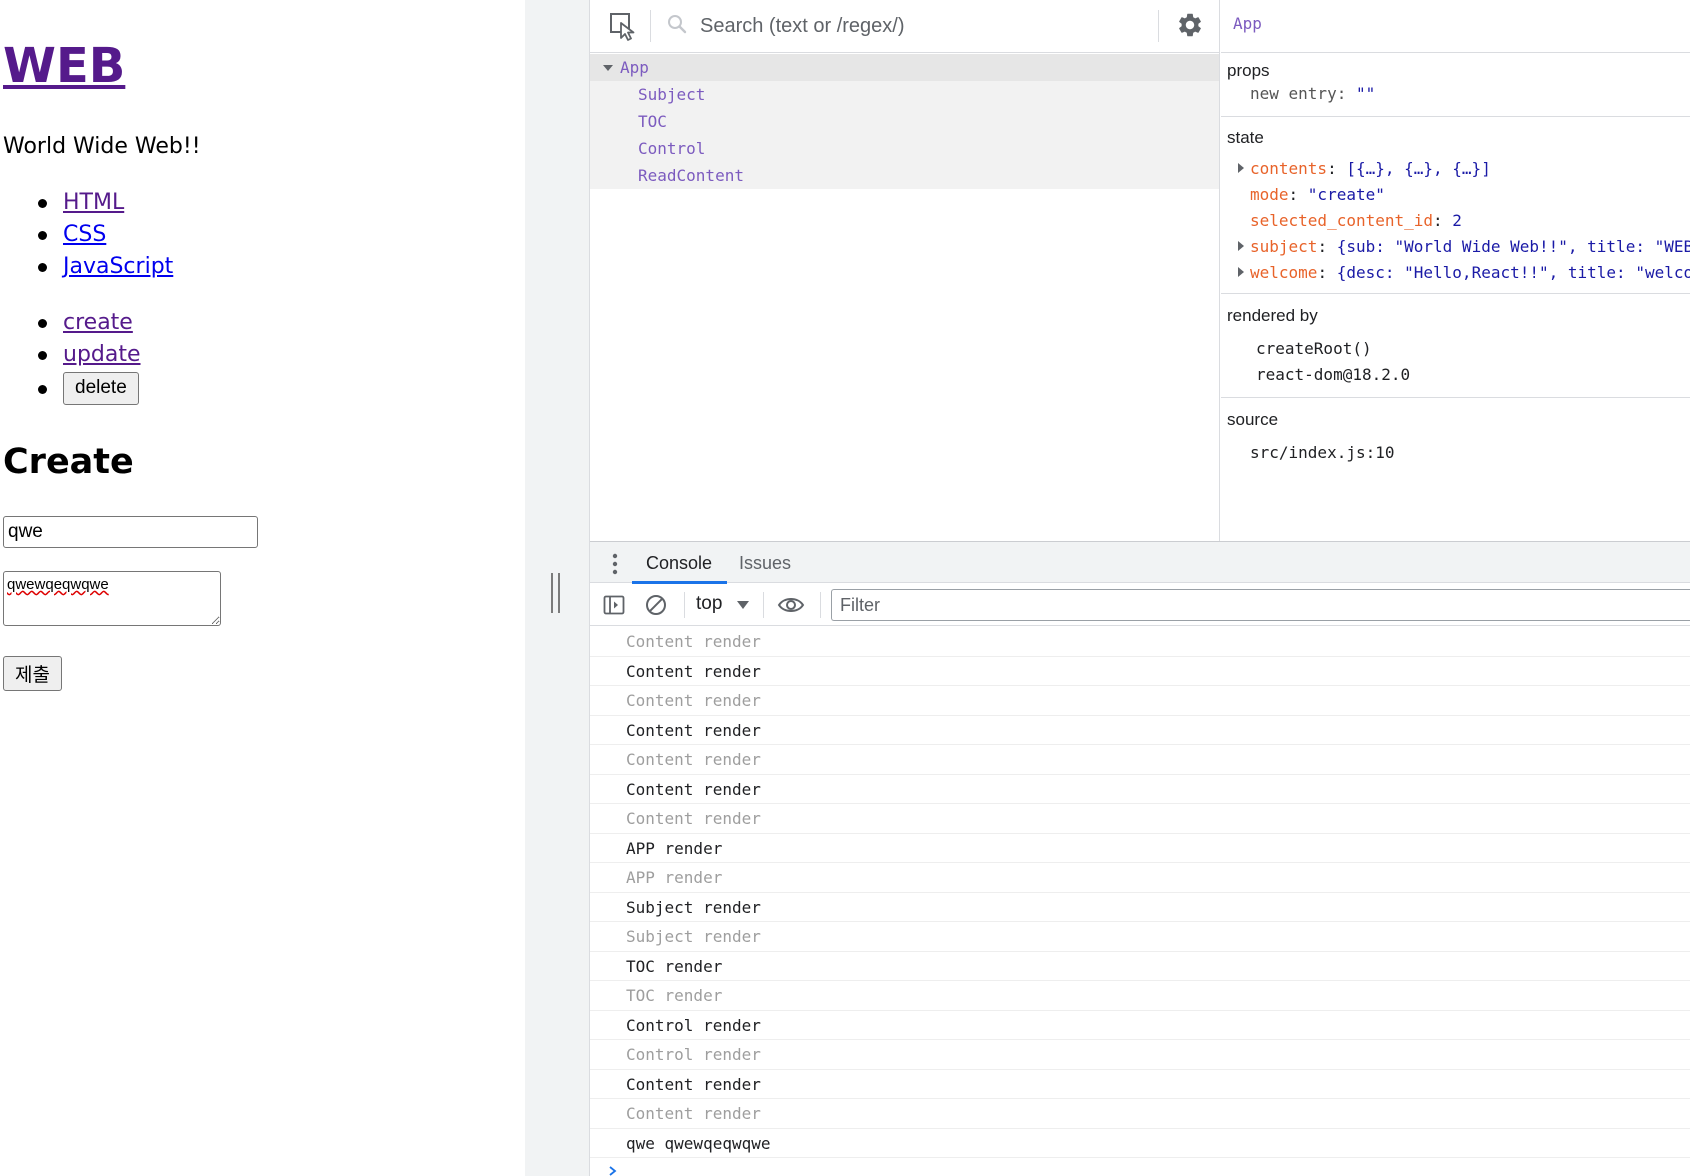 This screenshot has width=1690, height=1176. Describe the element at coordinates (613, 1171) in the screenshot. I see `chevron-right-icon` at that location.